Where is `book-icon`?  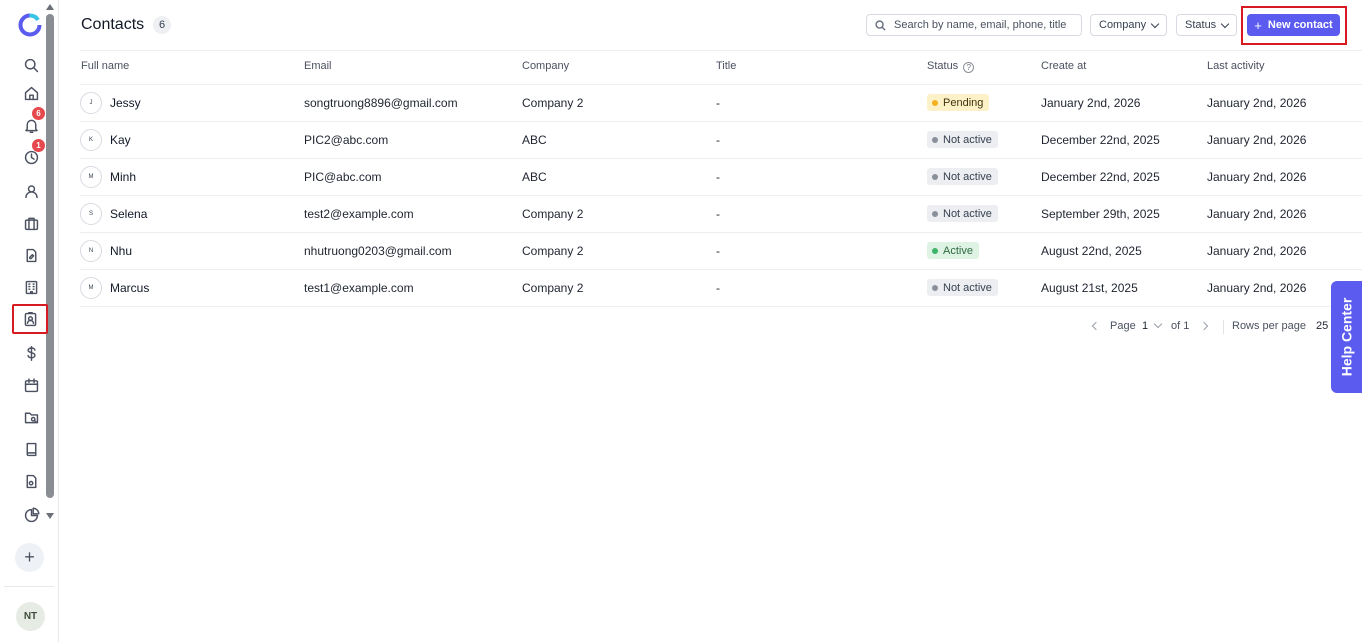
book-icon is located at coordinates (31, 449).